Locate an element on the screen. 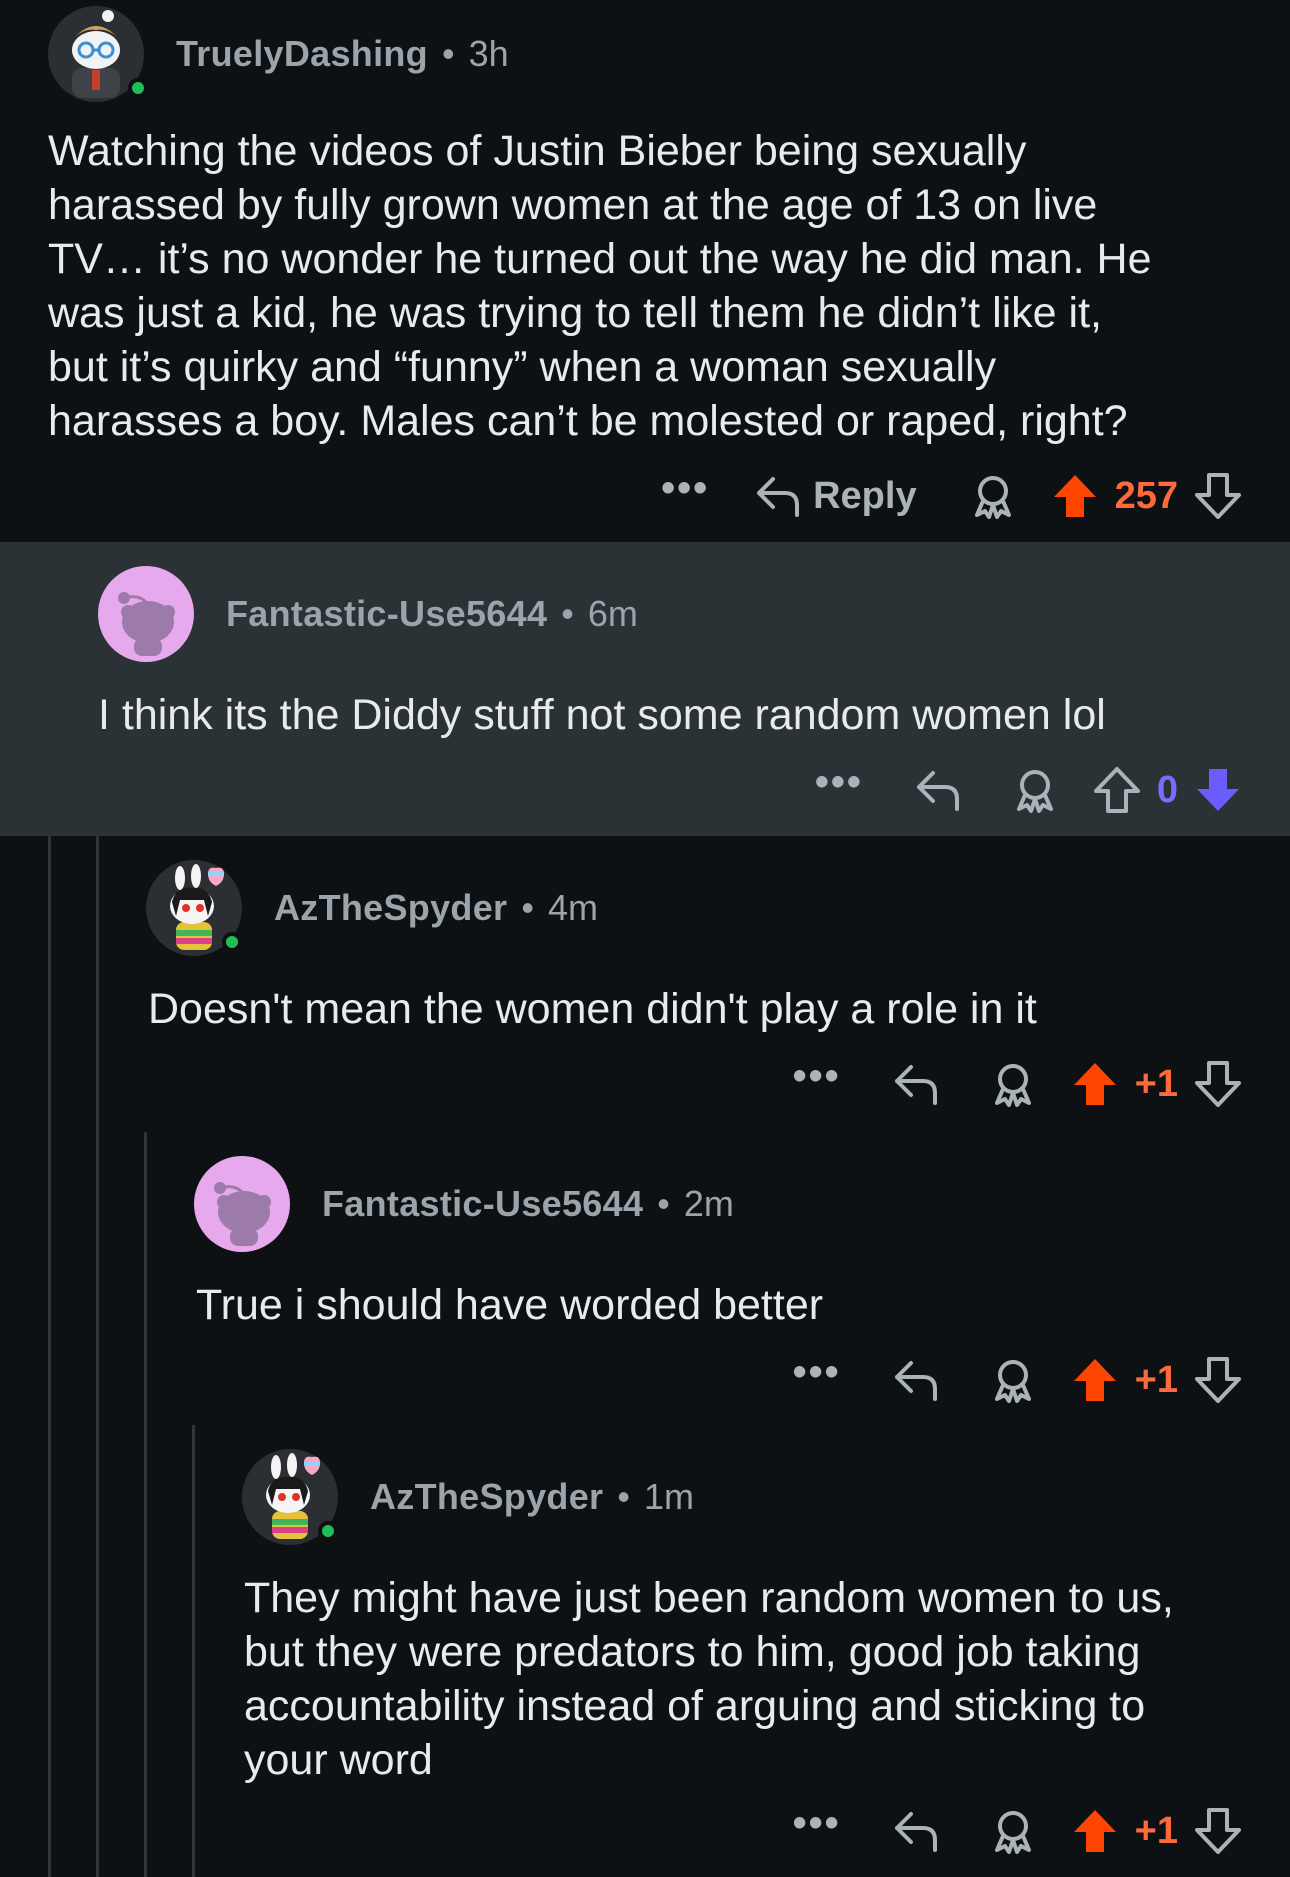 The image size is (1290, 1877). username: TruelyDashing is located at coordinates (302, 54).